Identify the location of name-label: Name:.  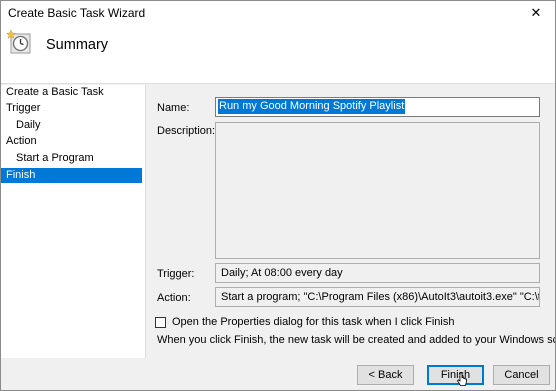
(173, 108).